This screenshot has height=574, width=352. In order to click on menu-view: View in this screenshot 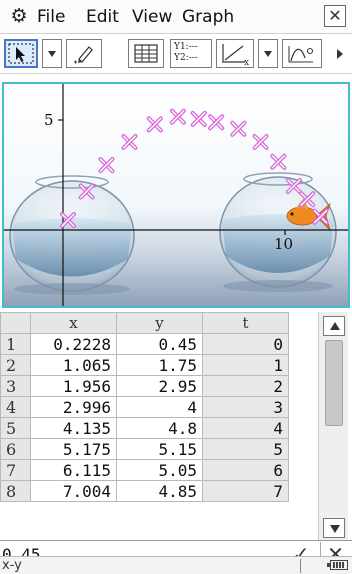, I will do `click(152, 17)`.